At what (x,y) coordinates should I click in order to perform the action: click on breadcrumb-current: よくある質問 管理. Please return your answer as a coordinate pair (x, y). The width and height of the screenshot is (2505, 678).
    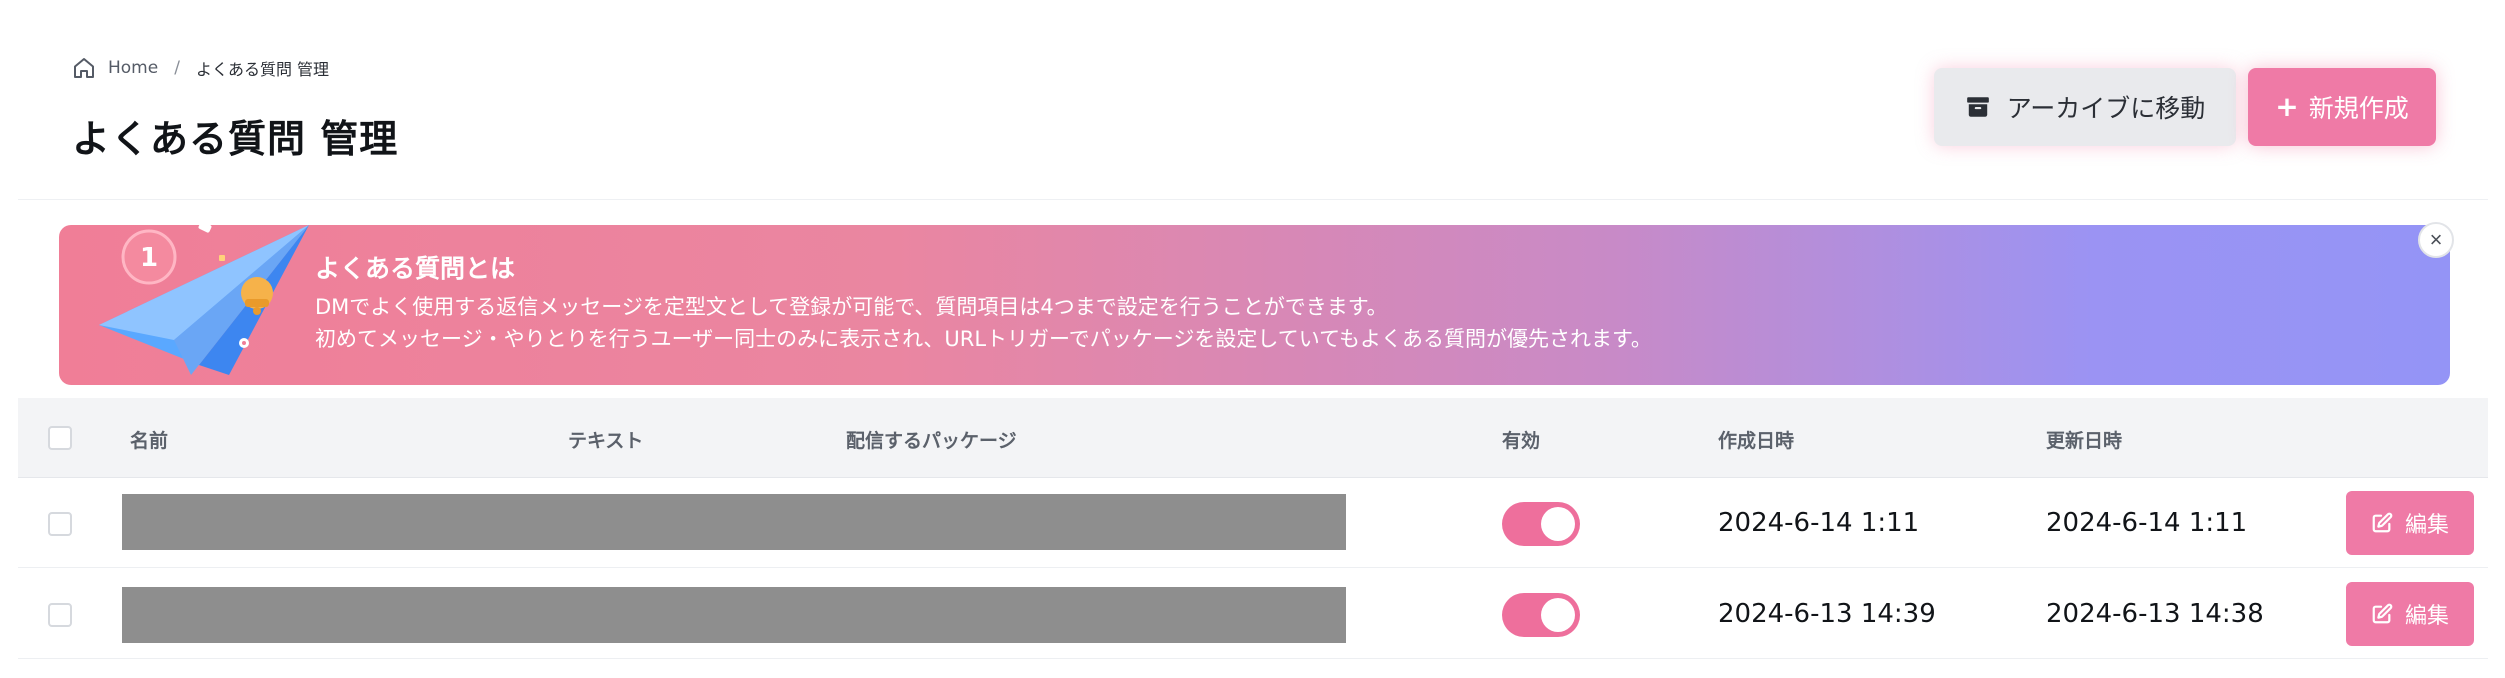
    Looking at the image, I should click on (262, 69).